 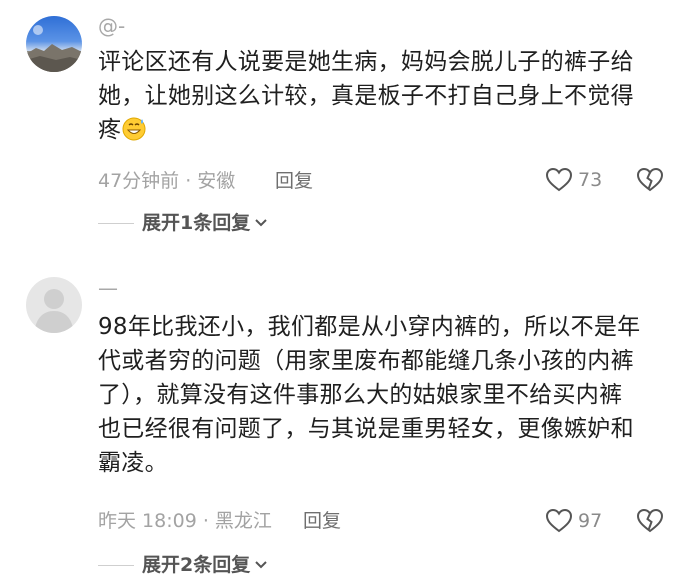 I want to click on expand-replies-button: 展开1条回复, so click(x=183, y=223).